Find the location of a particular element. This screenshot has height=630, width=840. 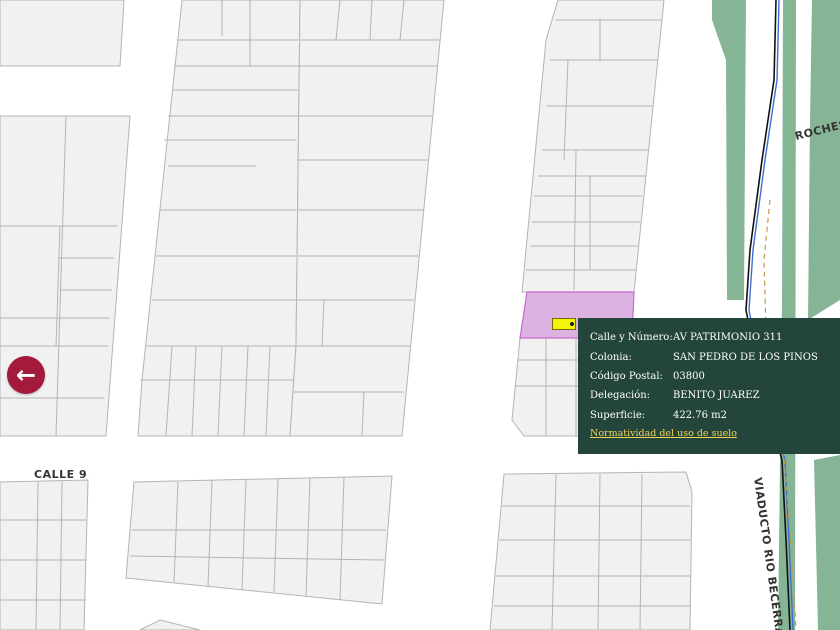

block-right-top is located at coordinates (593, 146).